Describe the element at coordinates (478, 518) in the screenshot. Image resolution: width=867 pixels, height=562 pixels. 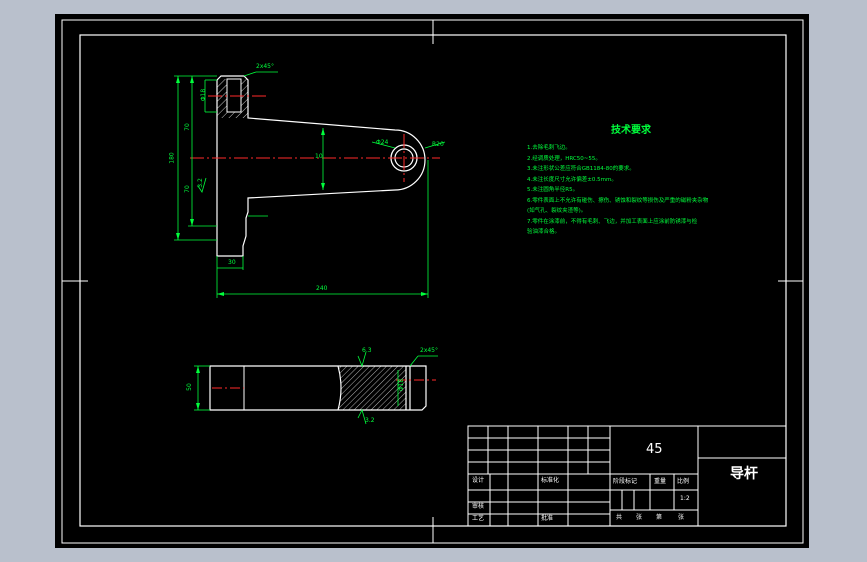
I see `process-label: 工艺` at that location.